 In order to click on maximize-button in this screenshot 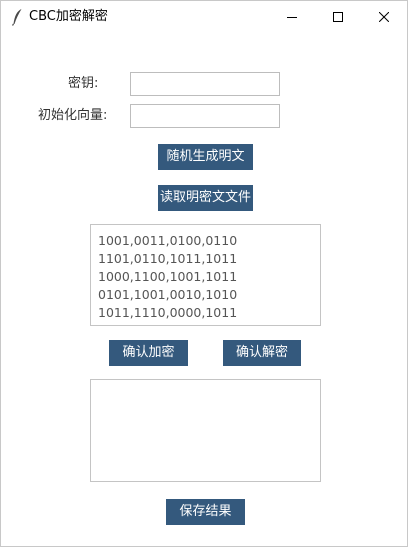, I will do `click(338, 17)`.